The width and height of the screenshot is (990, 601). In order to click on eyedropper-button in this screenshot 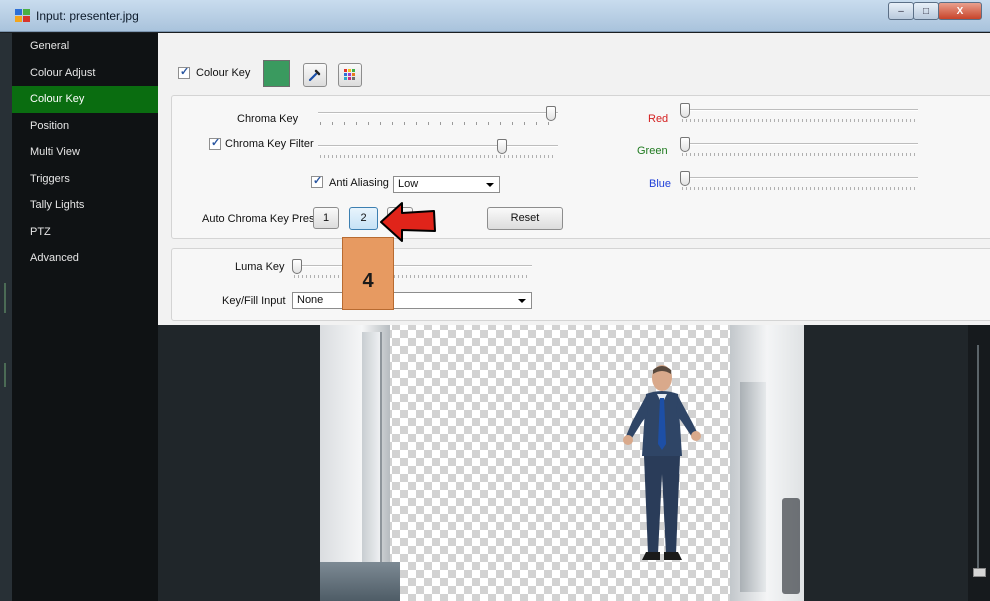, I will do `click(315, 75)`.